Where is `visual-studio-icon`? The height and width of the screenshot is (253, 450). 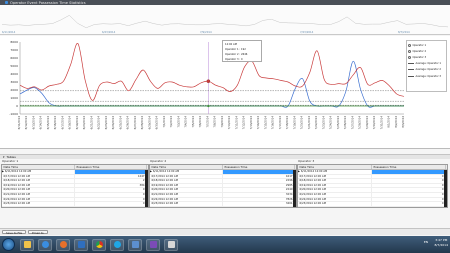
visual-studio-icon is located at coordinates (153, 244).